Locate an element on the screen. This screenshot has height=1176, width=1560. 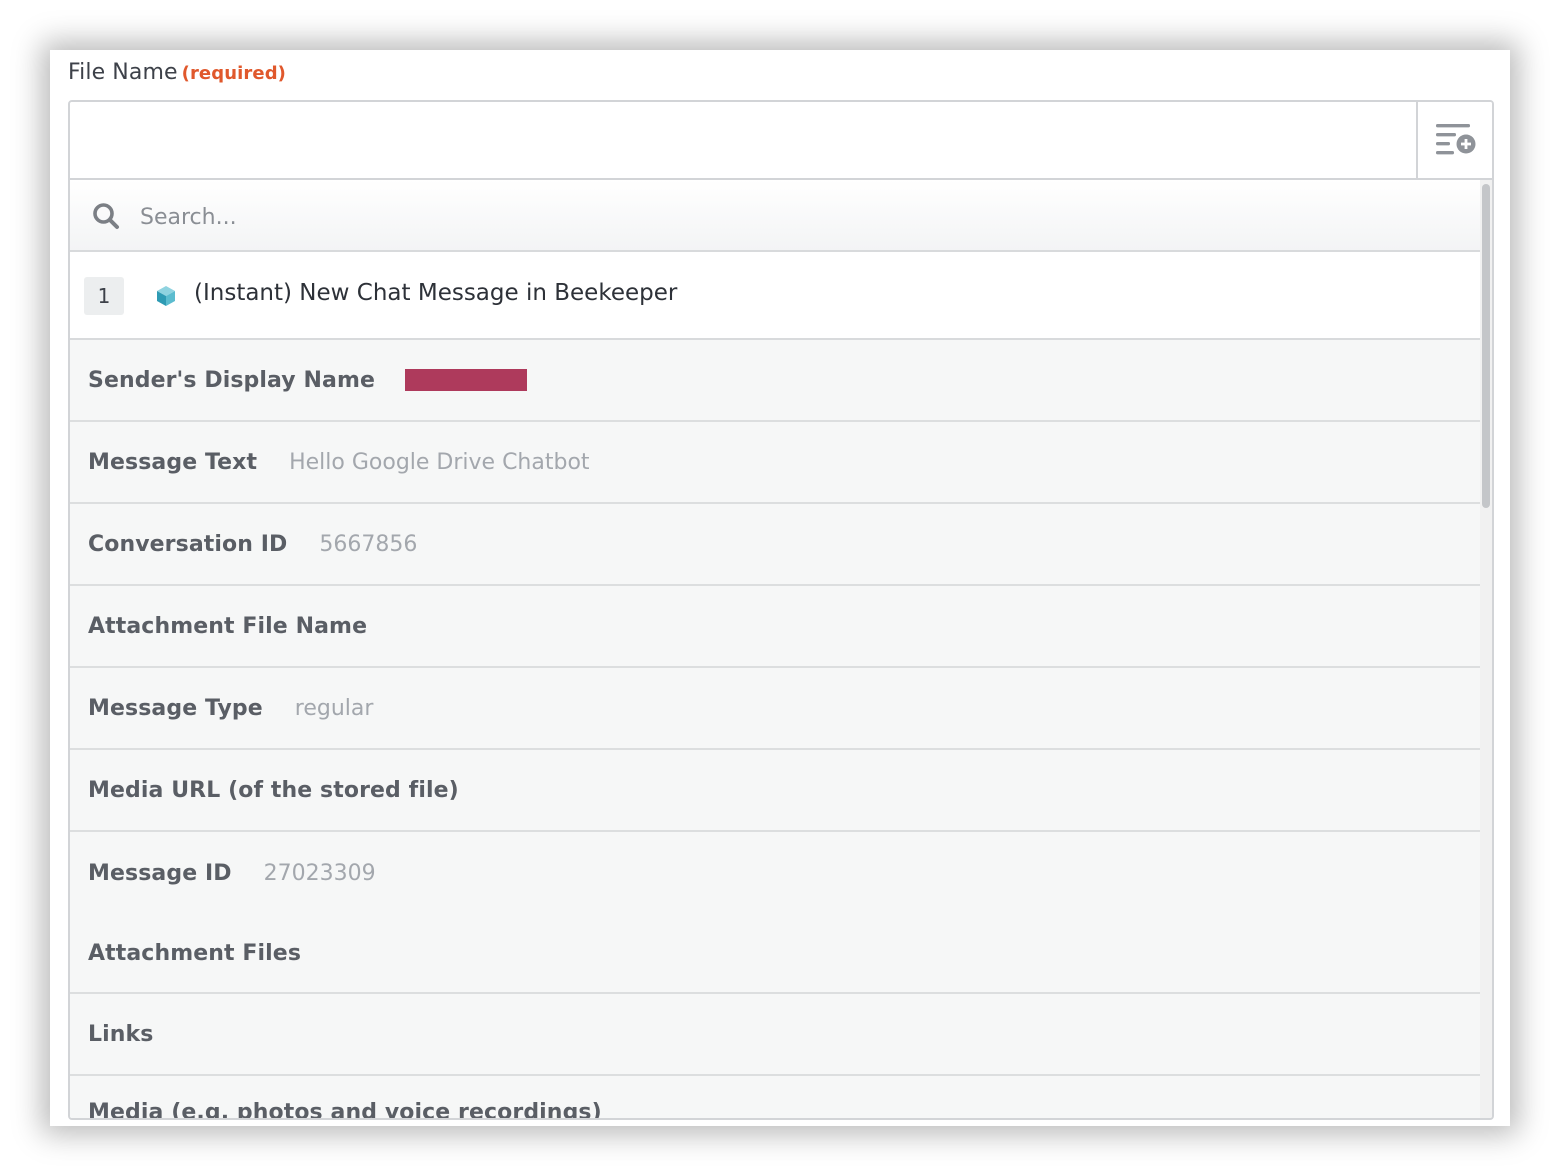
beekeeper-app-icon is located at coordinates (166, 296).